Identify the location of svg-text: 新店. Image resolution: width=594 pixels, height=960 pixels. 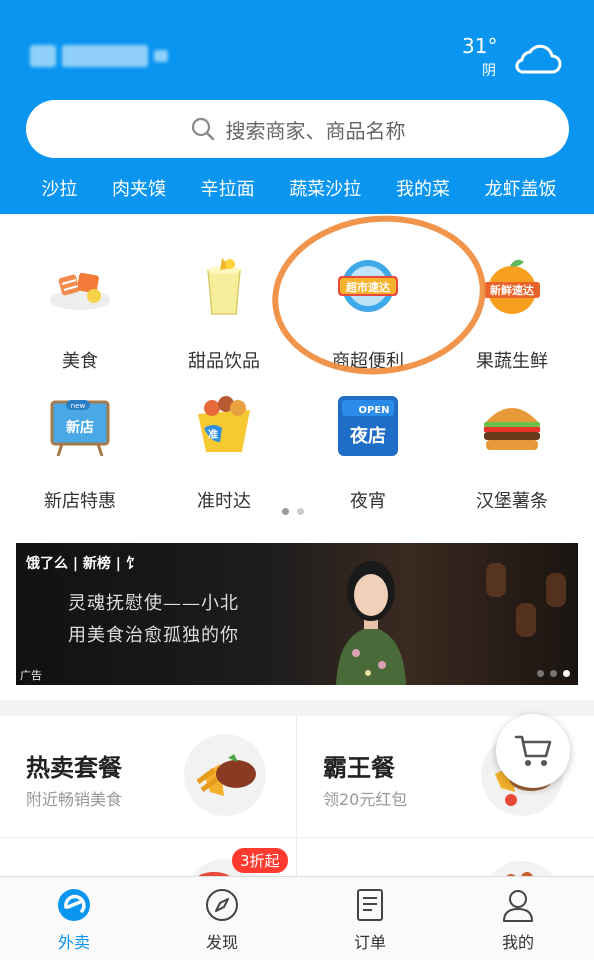
(80, 427).